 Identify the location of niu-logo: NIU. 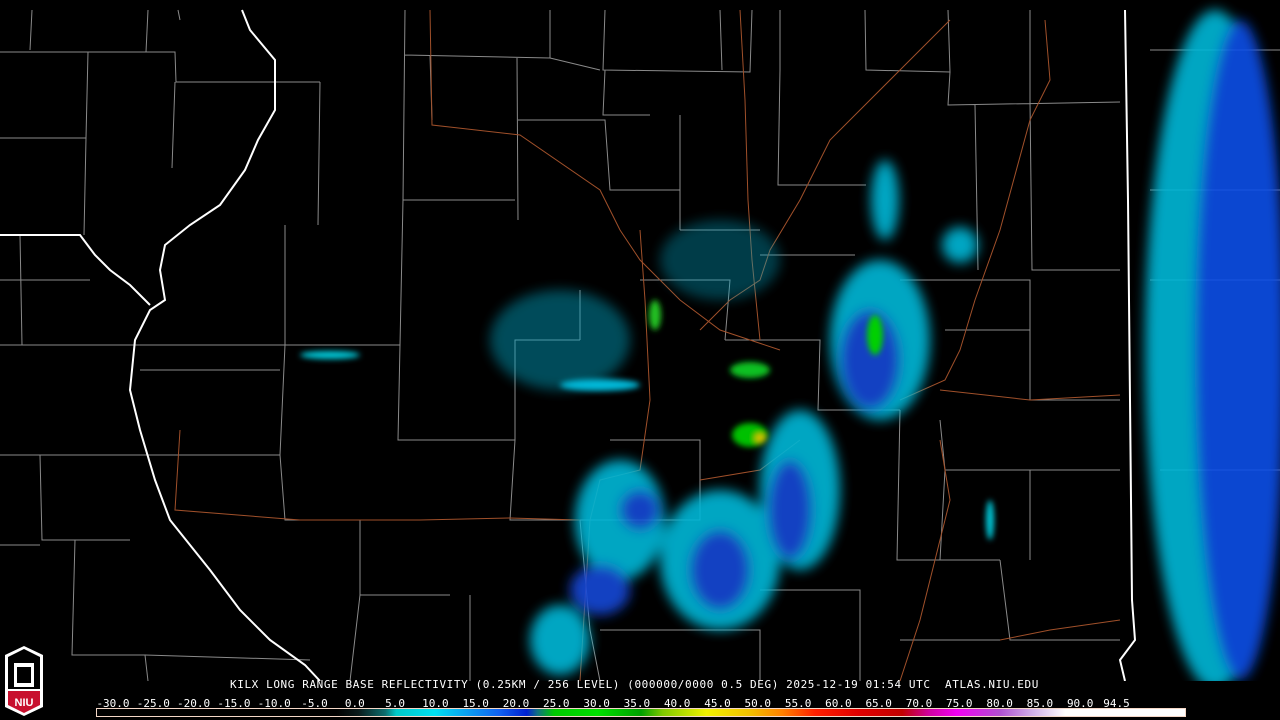
(24, 681).